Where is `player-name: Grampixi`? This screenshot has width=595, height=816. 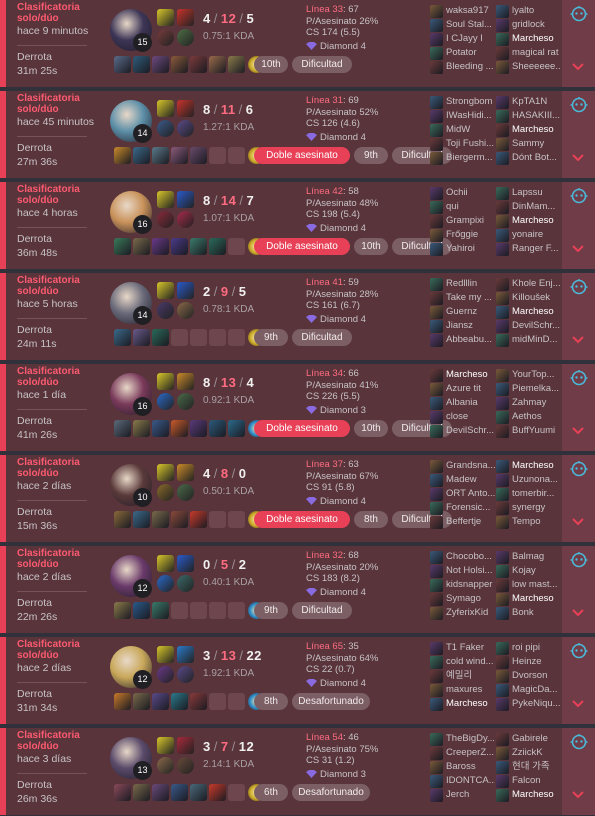
player-name: Grampixi is located at coordinates (465, 220).